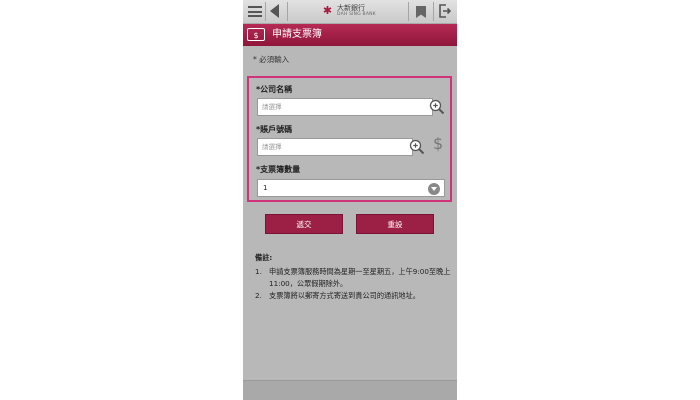 The width and height of the screenshot is (700, 400). I want to click on chevron-down-icon, so click(434, 189).